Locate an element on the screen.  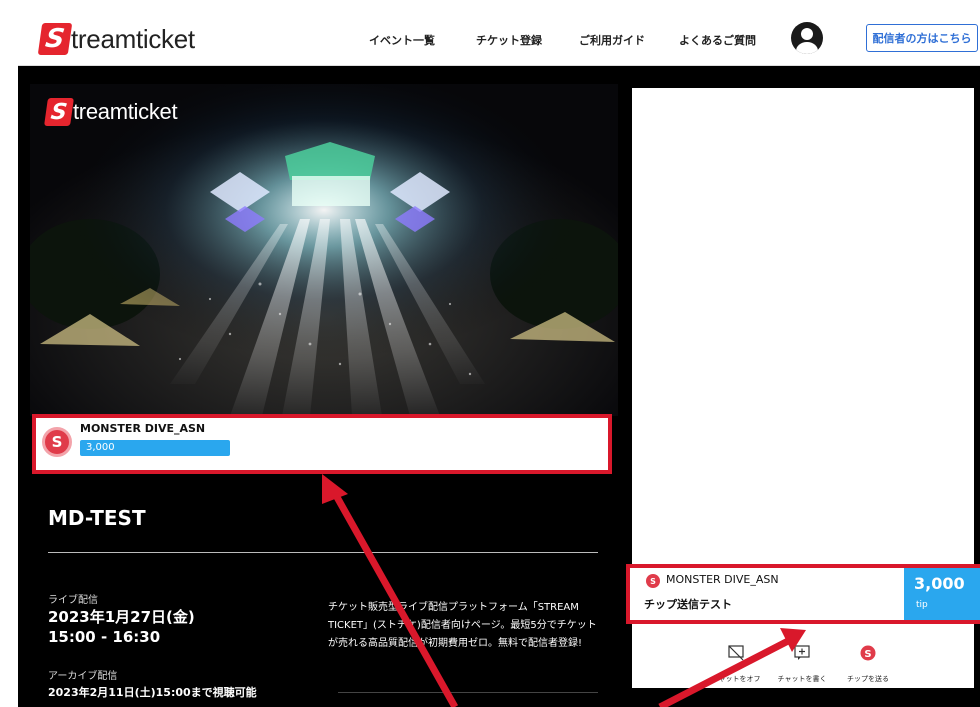
chat-tip-unit: tip is located at coordinates (922, 605).